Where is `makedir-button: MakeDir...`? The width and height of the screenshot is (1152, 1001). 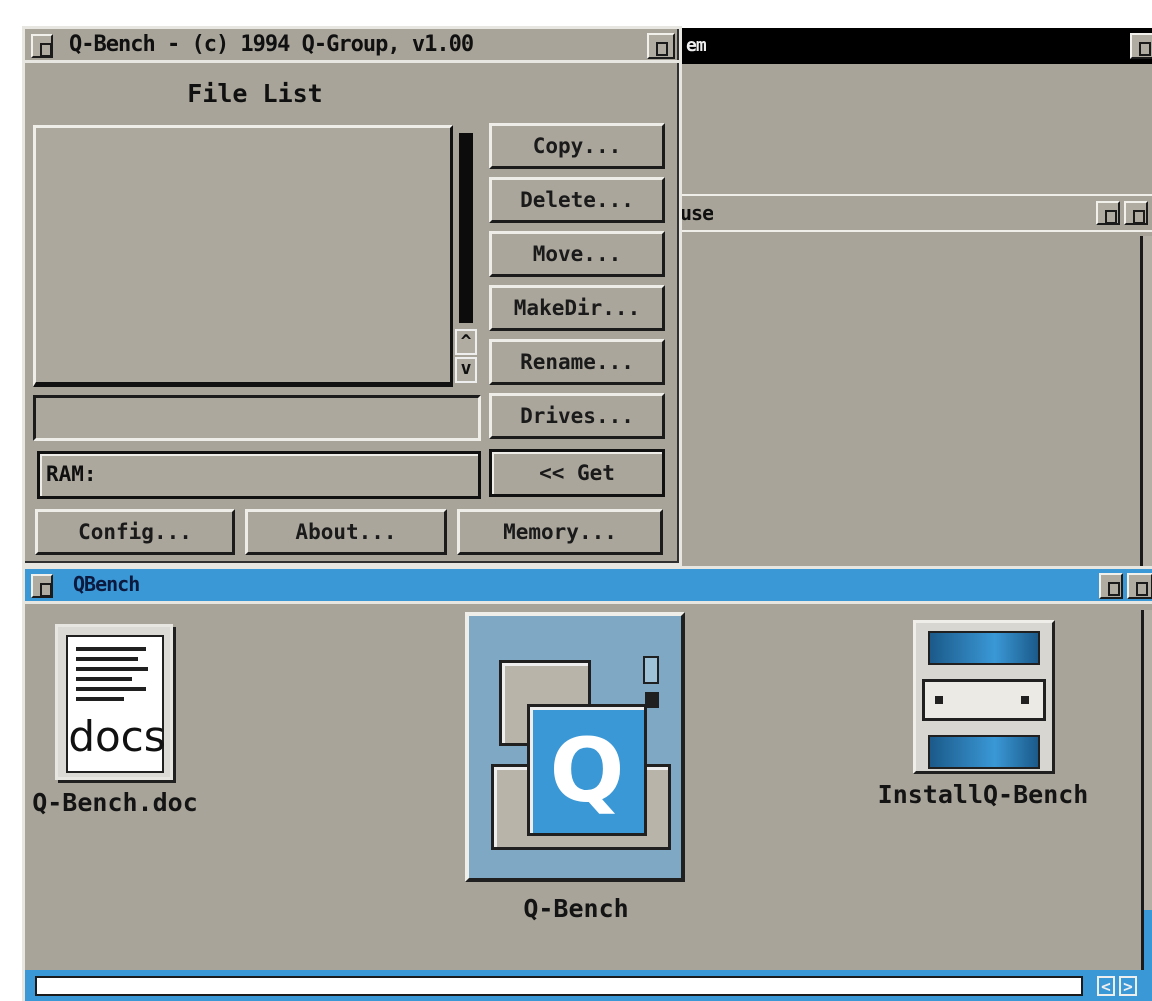
makedir-button: MakeDir... is located at coordinates (577, 308).